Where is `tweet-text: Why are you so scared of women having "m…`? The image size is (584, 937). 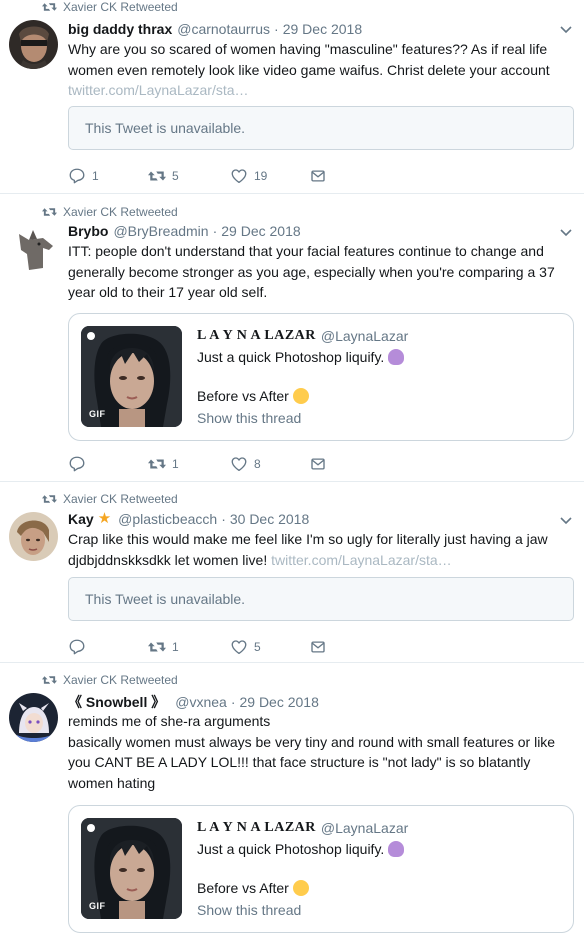 tweet-text: Why are you so scared of women having "m… is located at coordinates (321, 70).